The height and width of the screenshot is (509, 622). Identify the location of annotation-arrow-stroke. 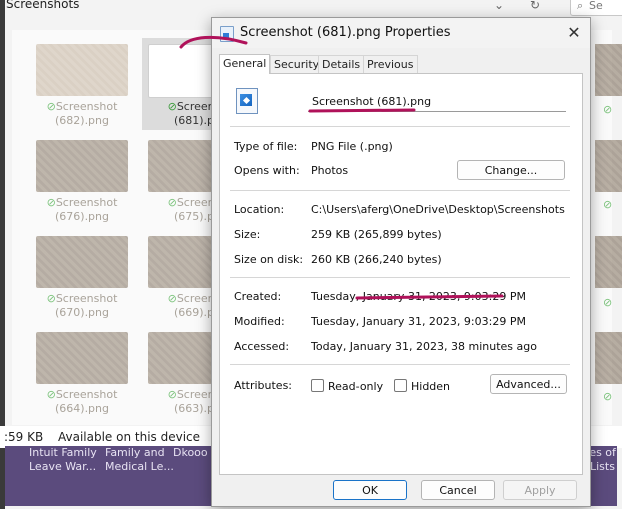
(213, 42).